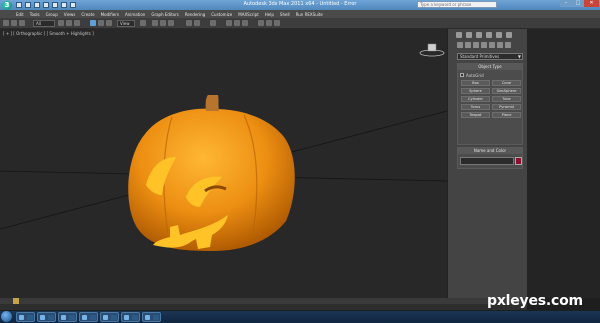 This screenshot has height=323, width=600. What do you see at coordinates (155, 23) in the screenshot?
I see `snap-toggle-icon` at bounding box center [155, 23].